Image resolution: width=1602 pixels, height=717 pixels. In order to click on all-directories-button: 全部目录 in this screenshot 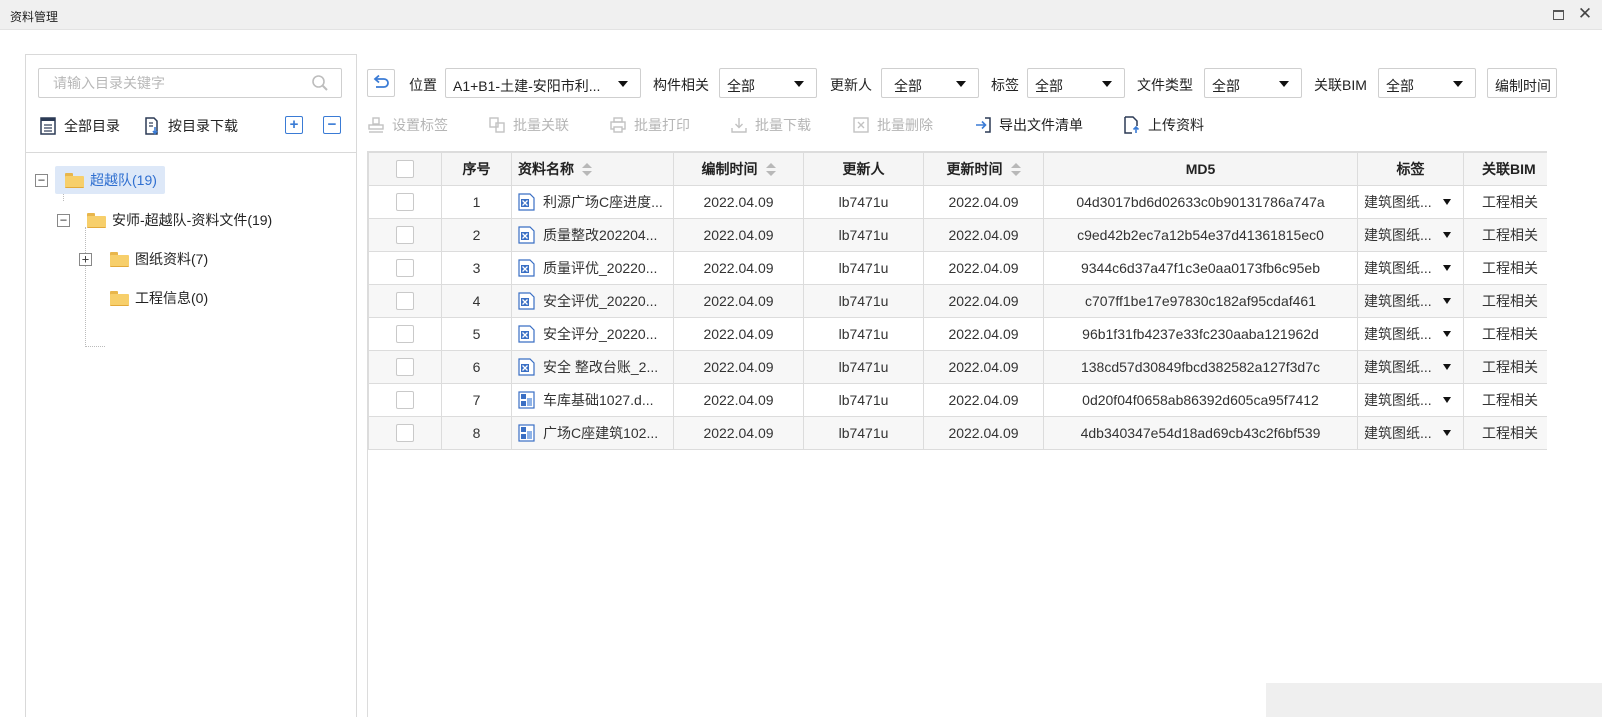, I will do `click(80, 126)`.